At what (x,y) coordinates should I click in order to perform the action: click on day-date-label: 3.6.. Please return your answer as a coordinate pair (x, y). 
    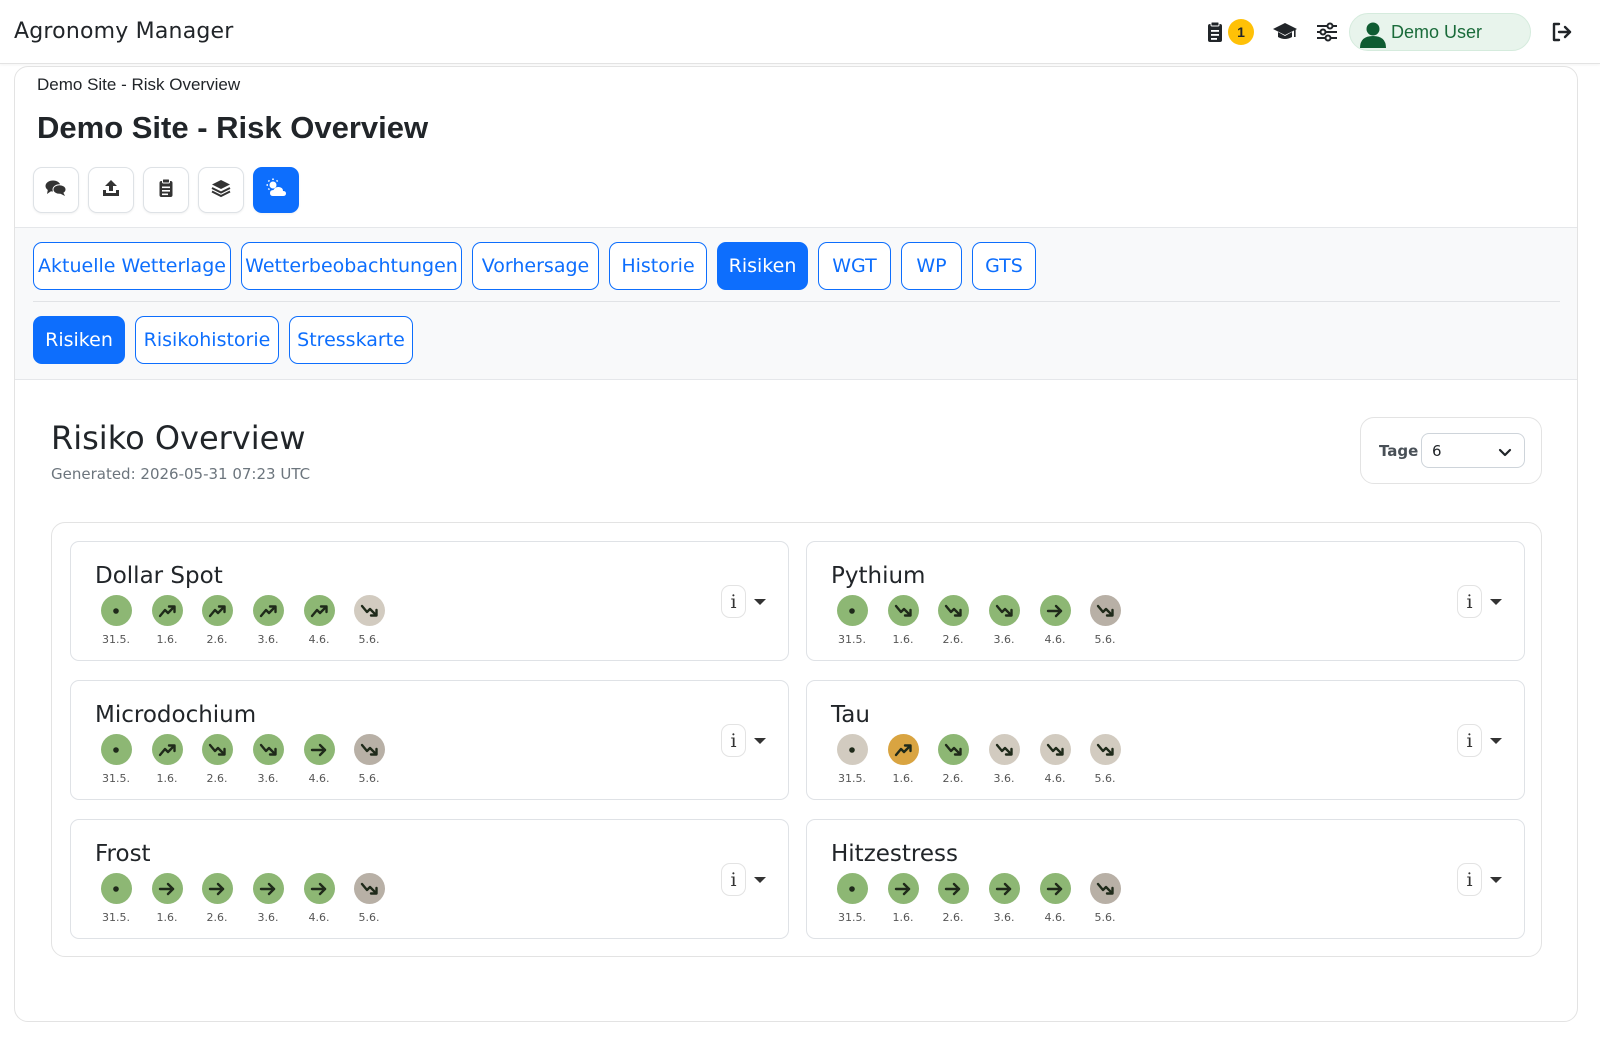
    Looking at the image, I should click on (1004, 778).